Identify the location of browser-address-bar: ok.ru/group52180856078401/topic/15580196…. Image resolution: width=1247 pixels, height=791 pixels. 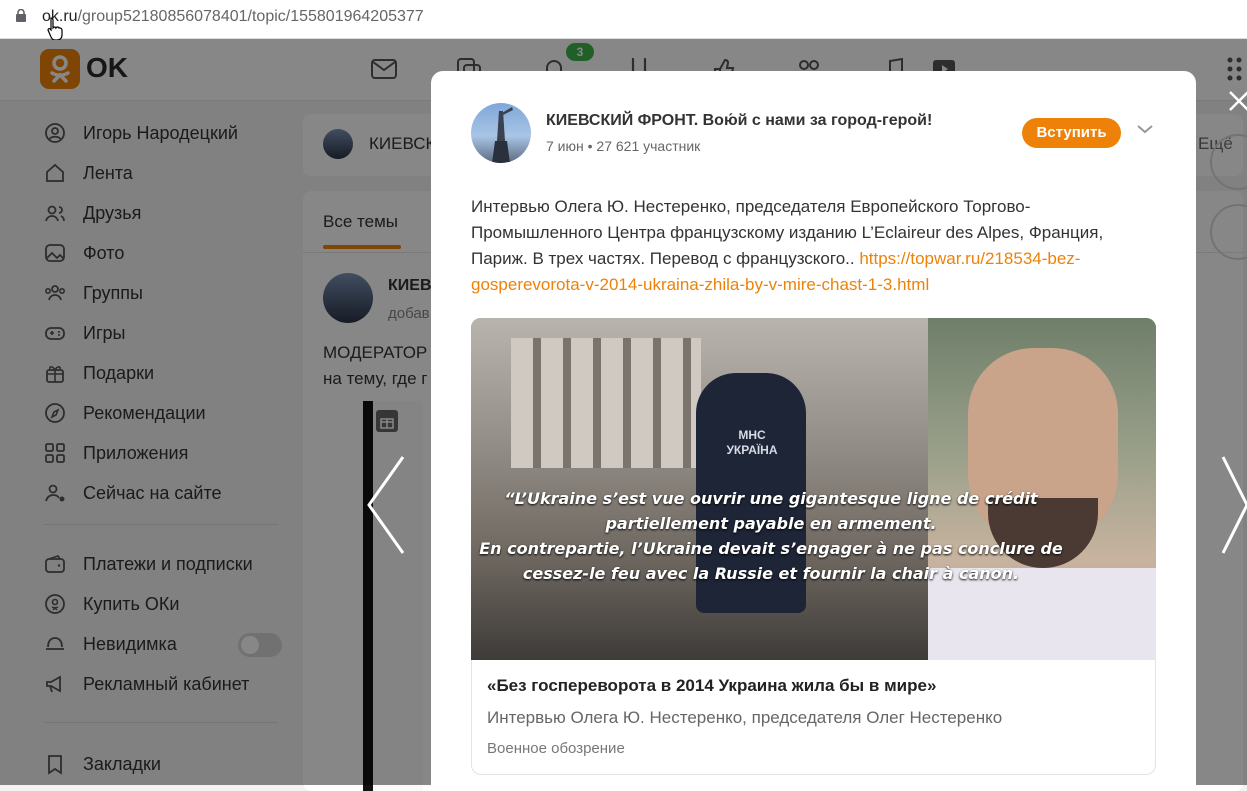
(623, 19).